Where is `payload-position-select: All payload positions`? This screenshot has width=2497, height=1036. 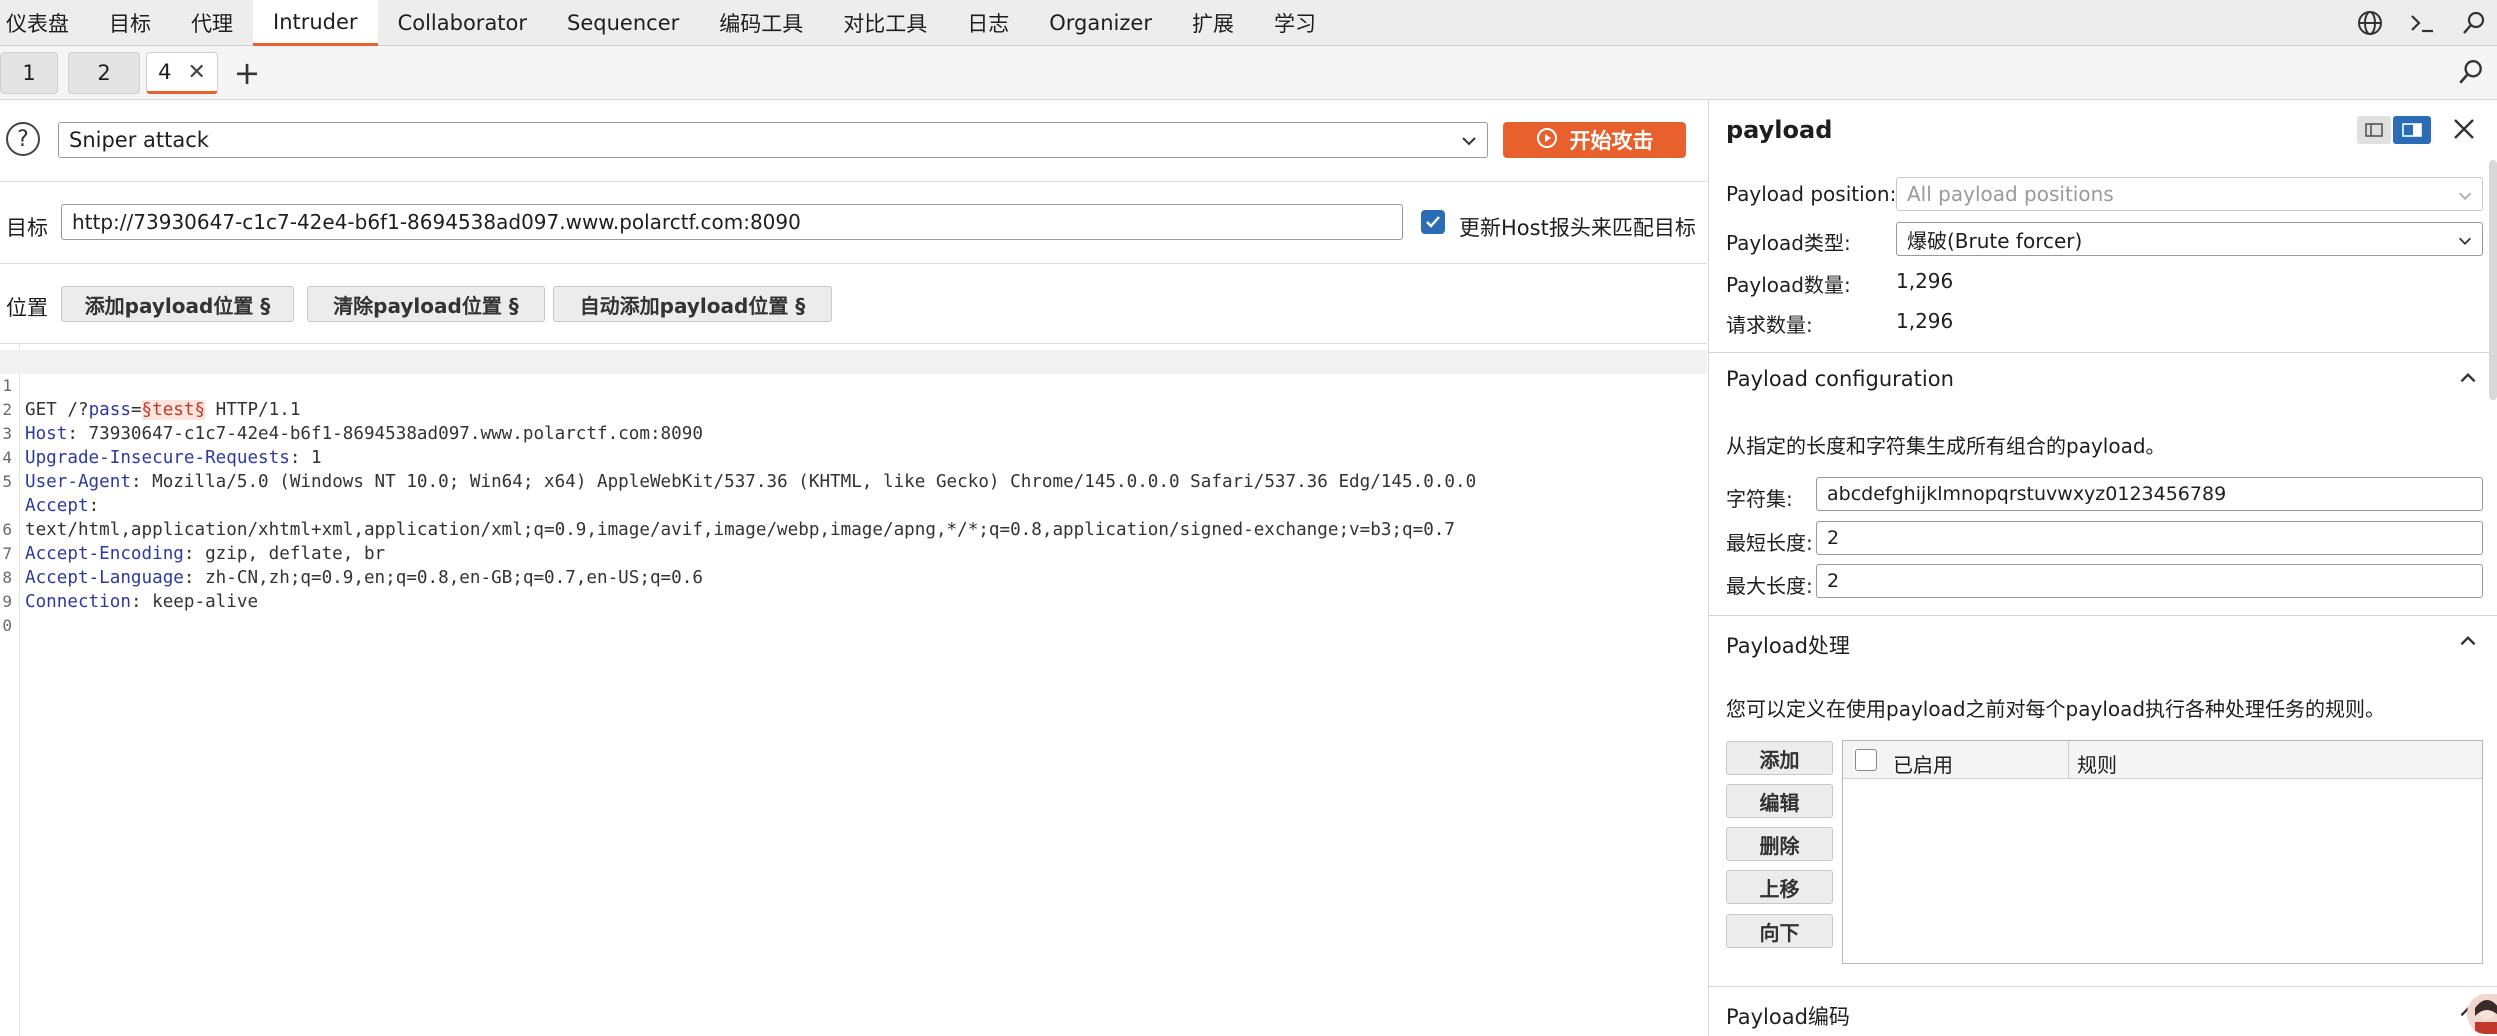
payload-position-select: All payload positions is located at coordinates (2189, 194).